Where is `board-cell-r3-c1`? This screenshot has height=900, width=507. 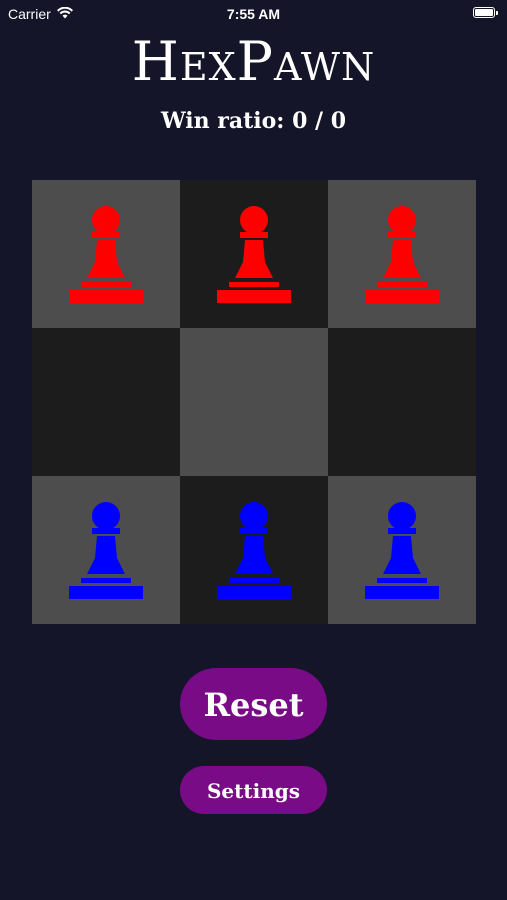 board-cell-r3-c1 is located at coordinates (106, 550).